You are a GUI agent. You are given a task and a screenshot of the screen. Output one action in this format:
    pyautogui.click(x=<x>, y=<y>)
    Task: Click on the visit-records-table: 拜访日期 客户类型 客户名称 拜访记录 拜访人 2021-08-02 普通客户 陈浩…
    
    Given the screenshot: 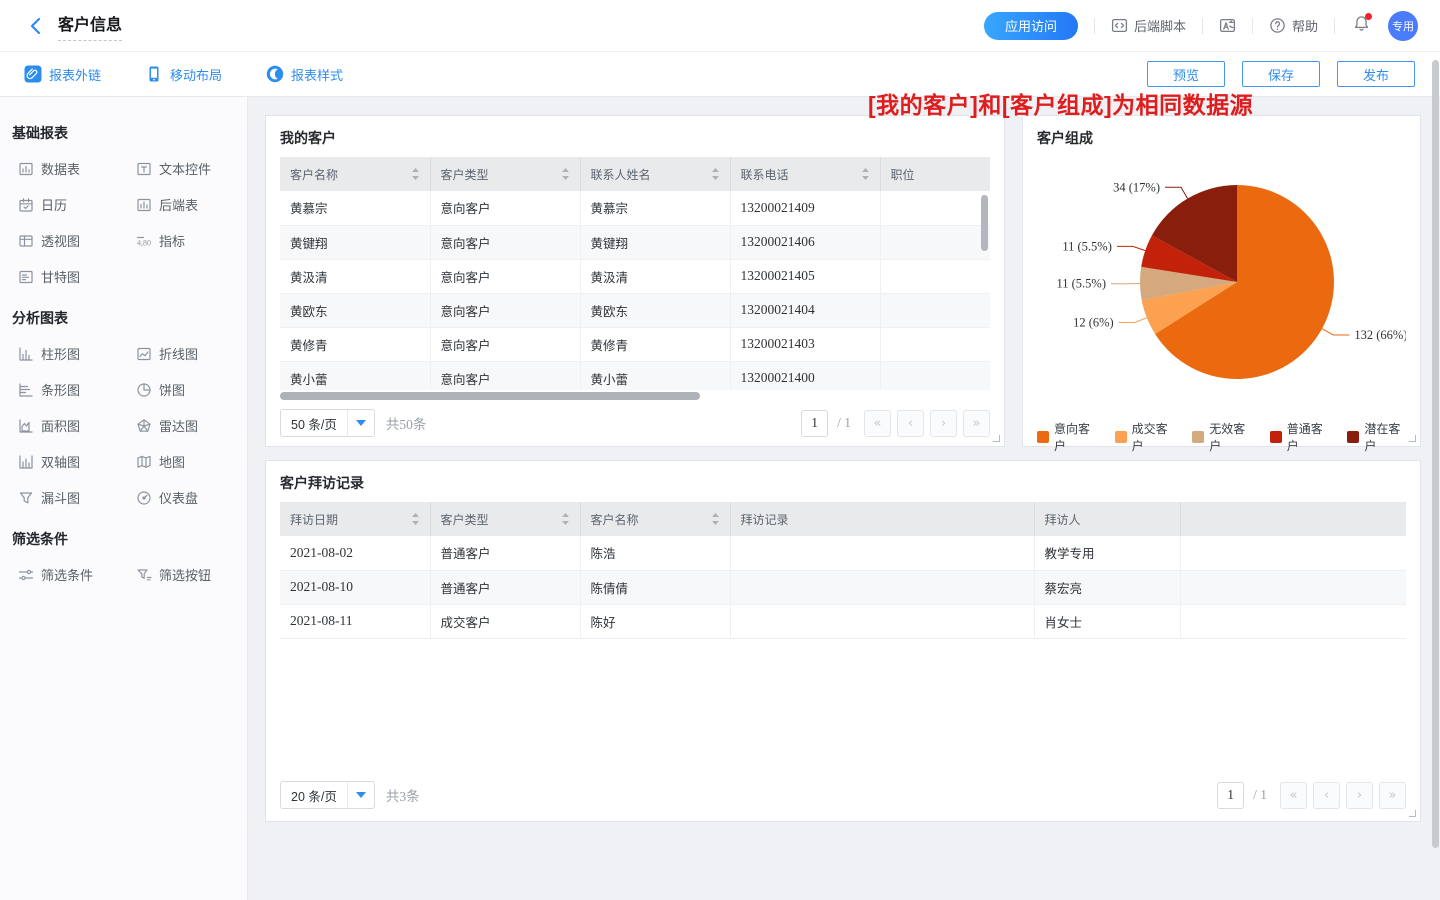 What is the action you would take?
    pyautogui.click(x=843, y=570)
    